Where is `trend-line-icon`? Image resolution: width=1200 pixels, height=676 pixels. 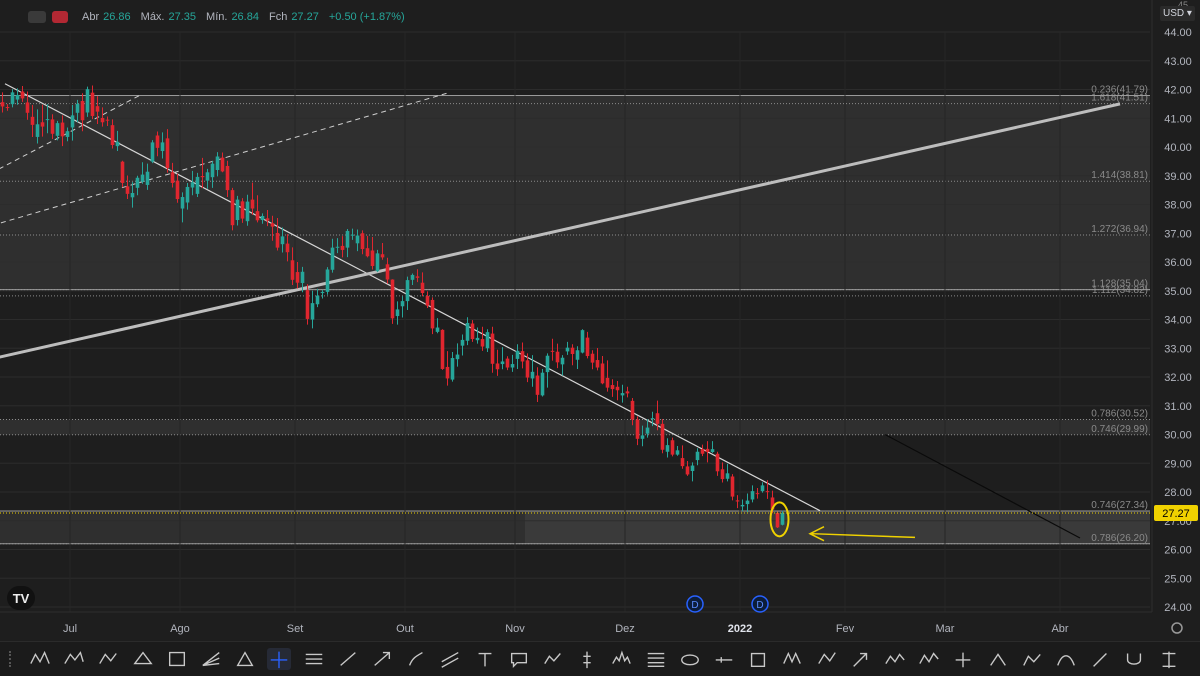
trend-line-icon is located at coordinates (348, 659).